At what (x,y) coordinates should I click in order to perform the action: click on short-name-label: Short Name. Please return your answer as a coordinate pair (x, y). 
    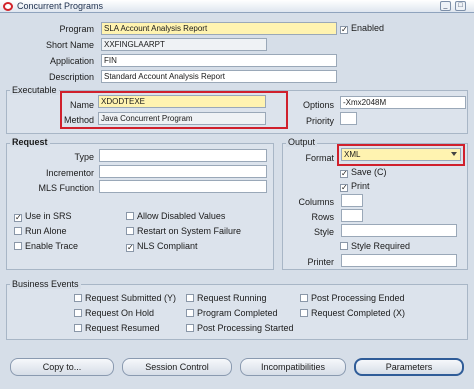
    Looking at the image, I should click on (69, 45).